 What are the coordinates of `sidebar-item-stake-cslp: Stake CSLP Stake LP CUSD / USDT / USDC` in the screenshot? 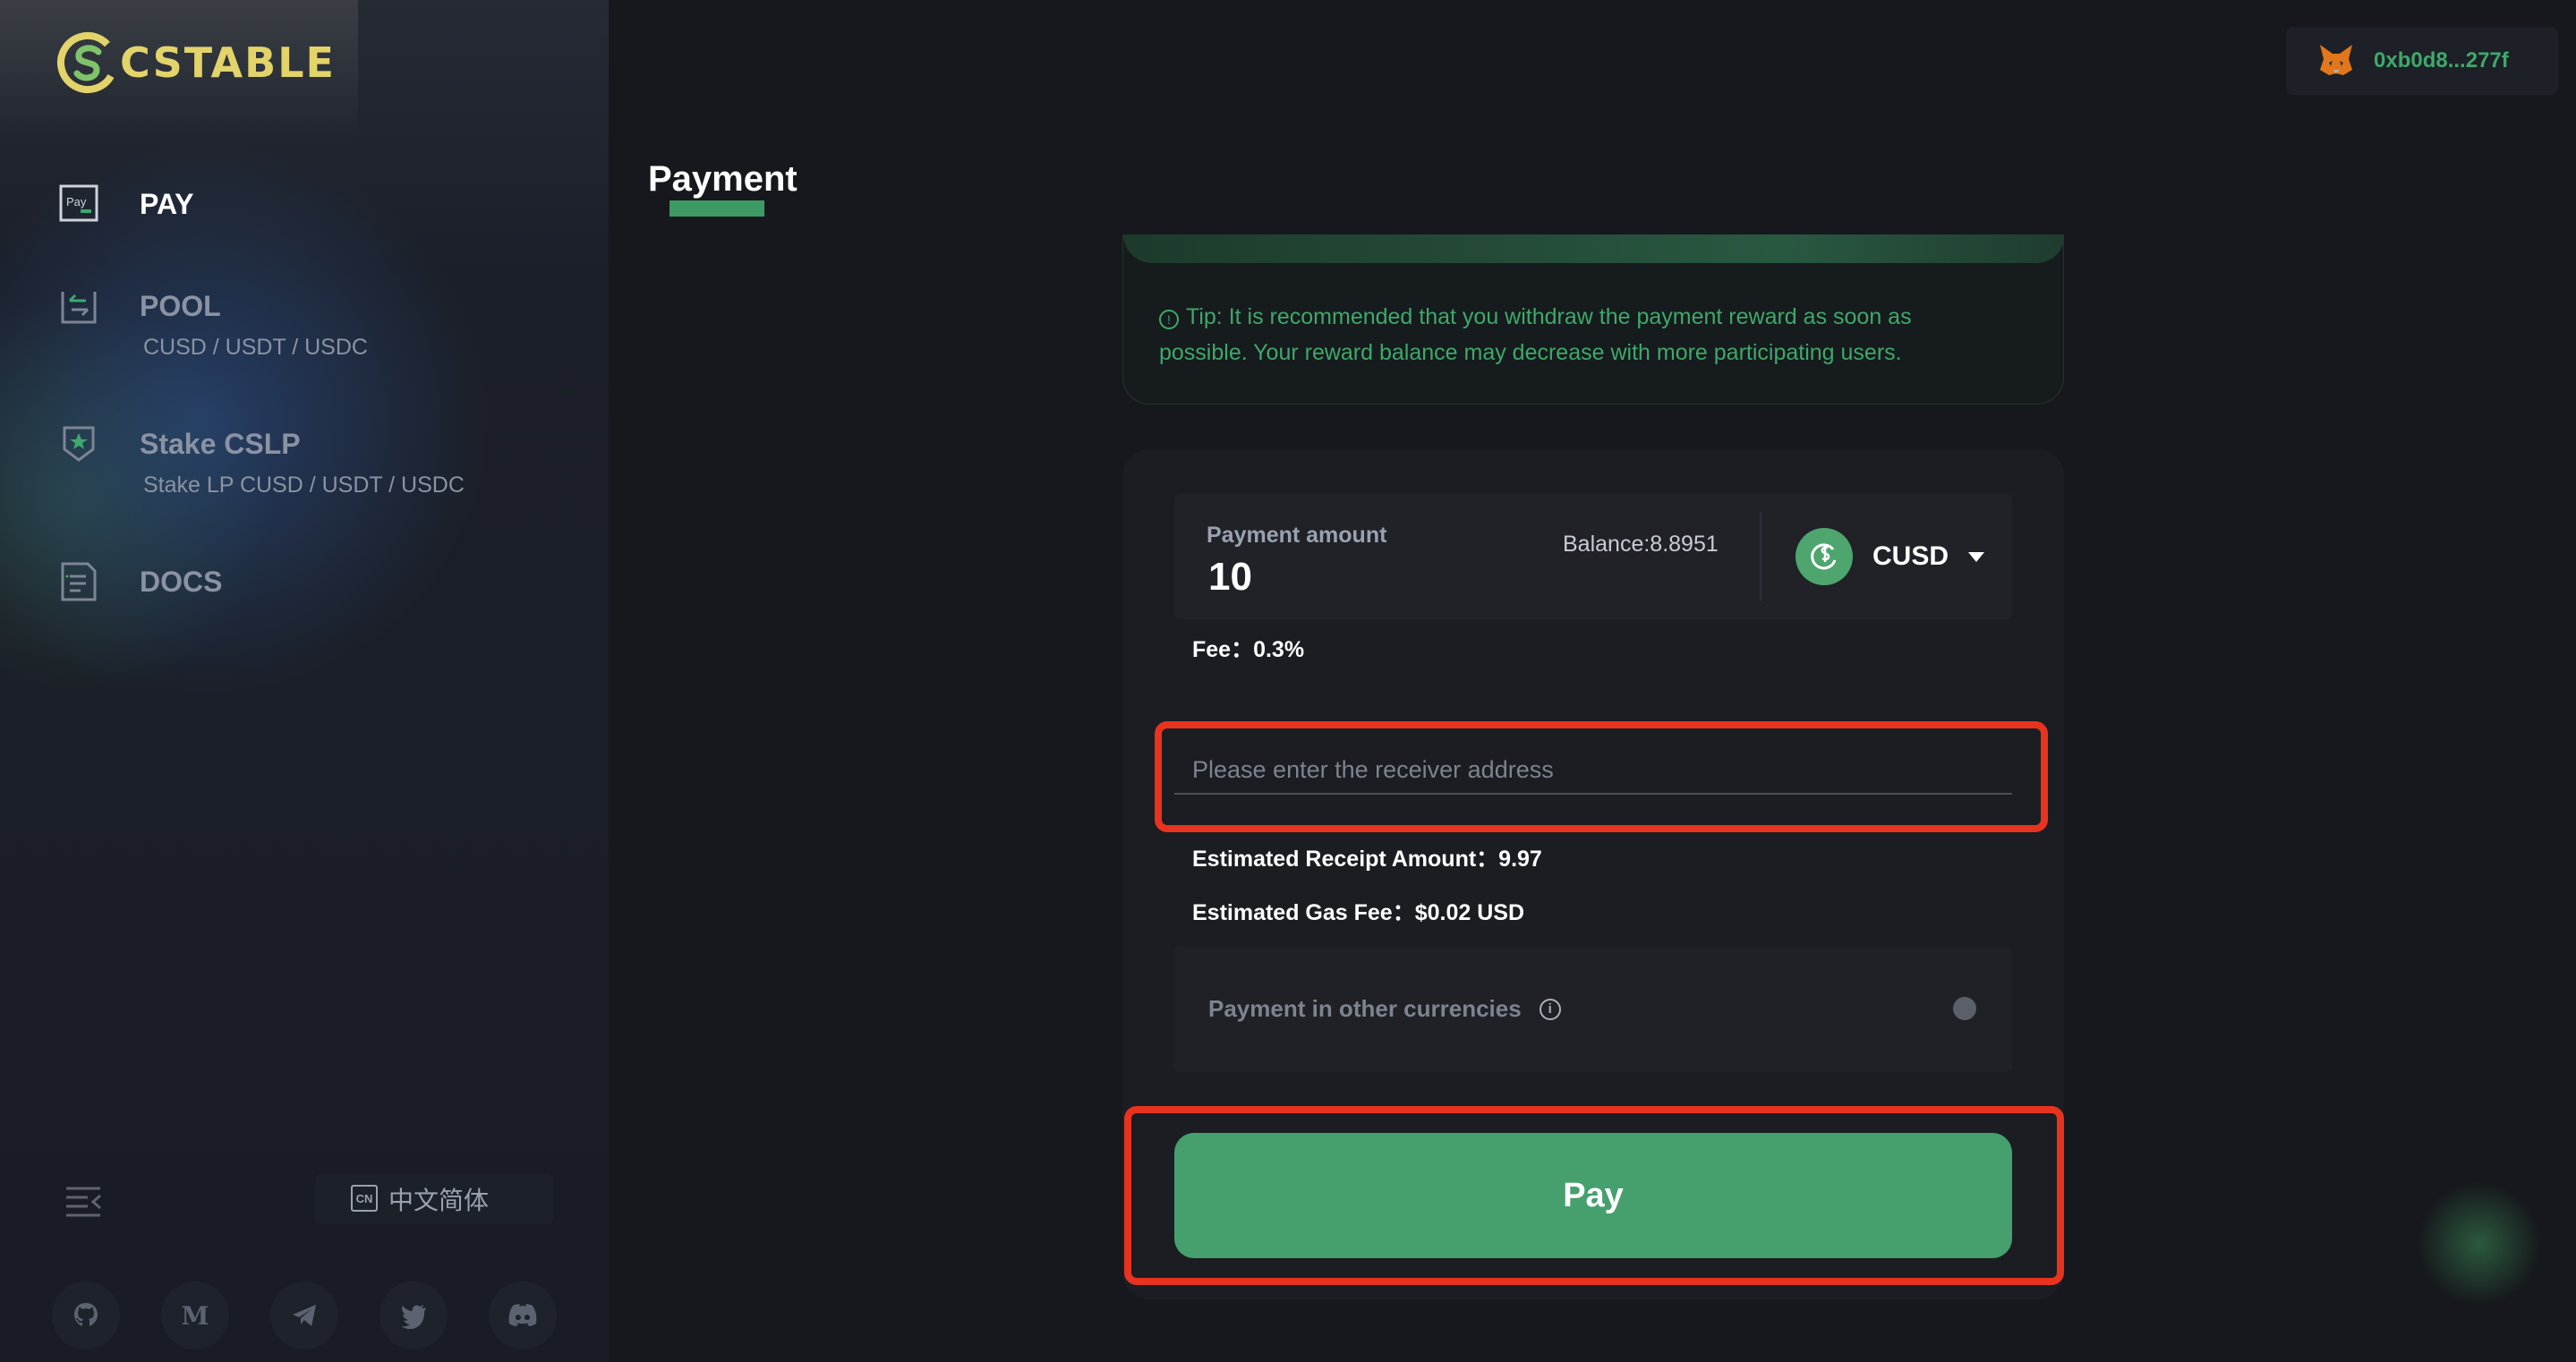 It's located at (261, 460).